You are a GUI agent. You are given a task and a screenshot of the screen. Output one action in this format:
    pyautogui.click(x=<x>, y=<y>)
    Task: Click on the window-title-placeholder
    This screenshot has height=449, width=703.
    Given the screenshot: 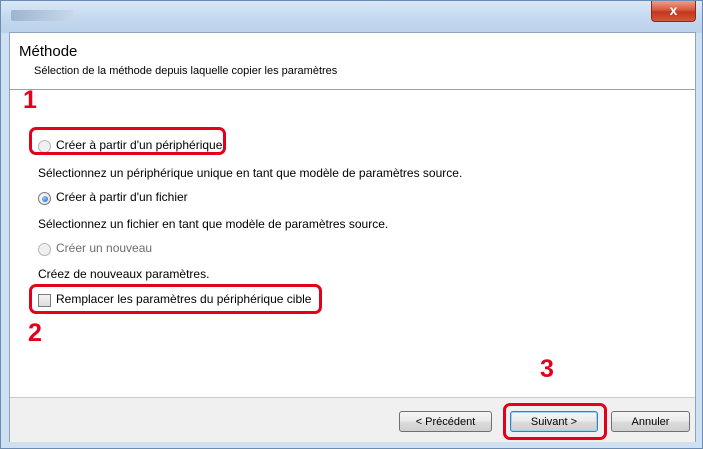 What is the action you would take?
    pyautogui.click(x=42, y=15)
    